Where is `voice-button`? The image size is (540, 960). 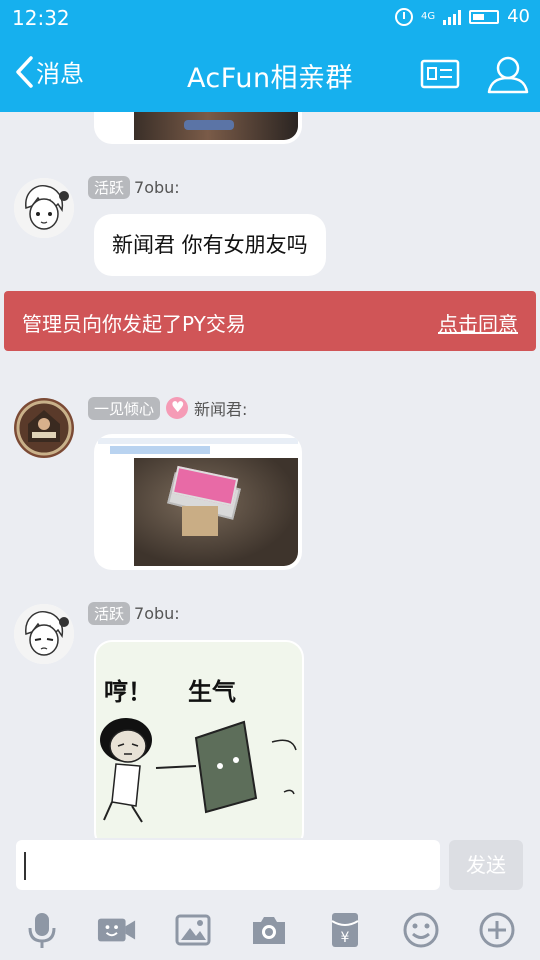
voice-button is located at coordinates (42, 930).